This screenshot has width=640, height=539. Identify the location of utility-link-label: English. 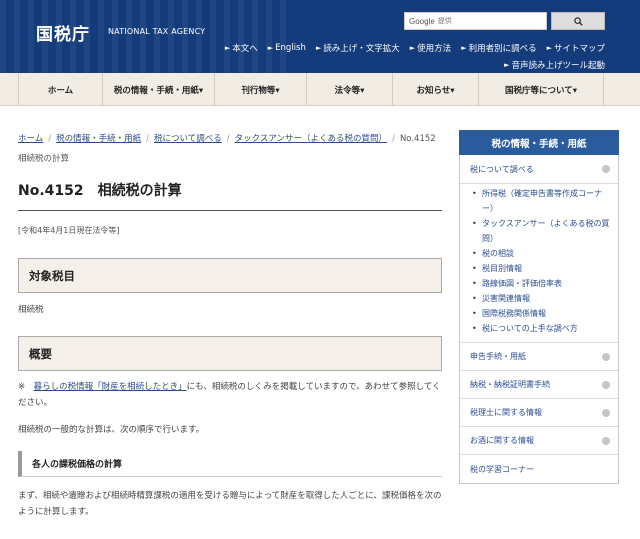
(290, 48).